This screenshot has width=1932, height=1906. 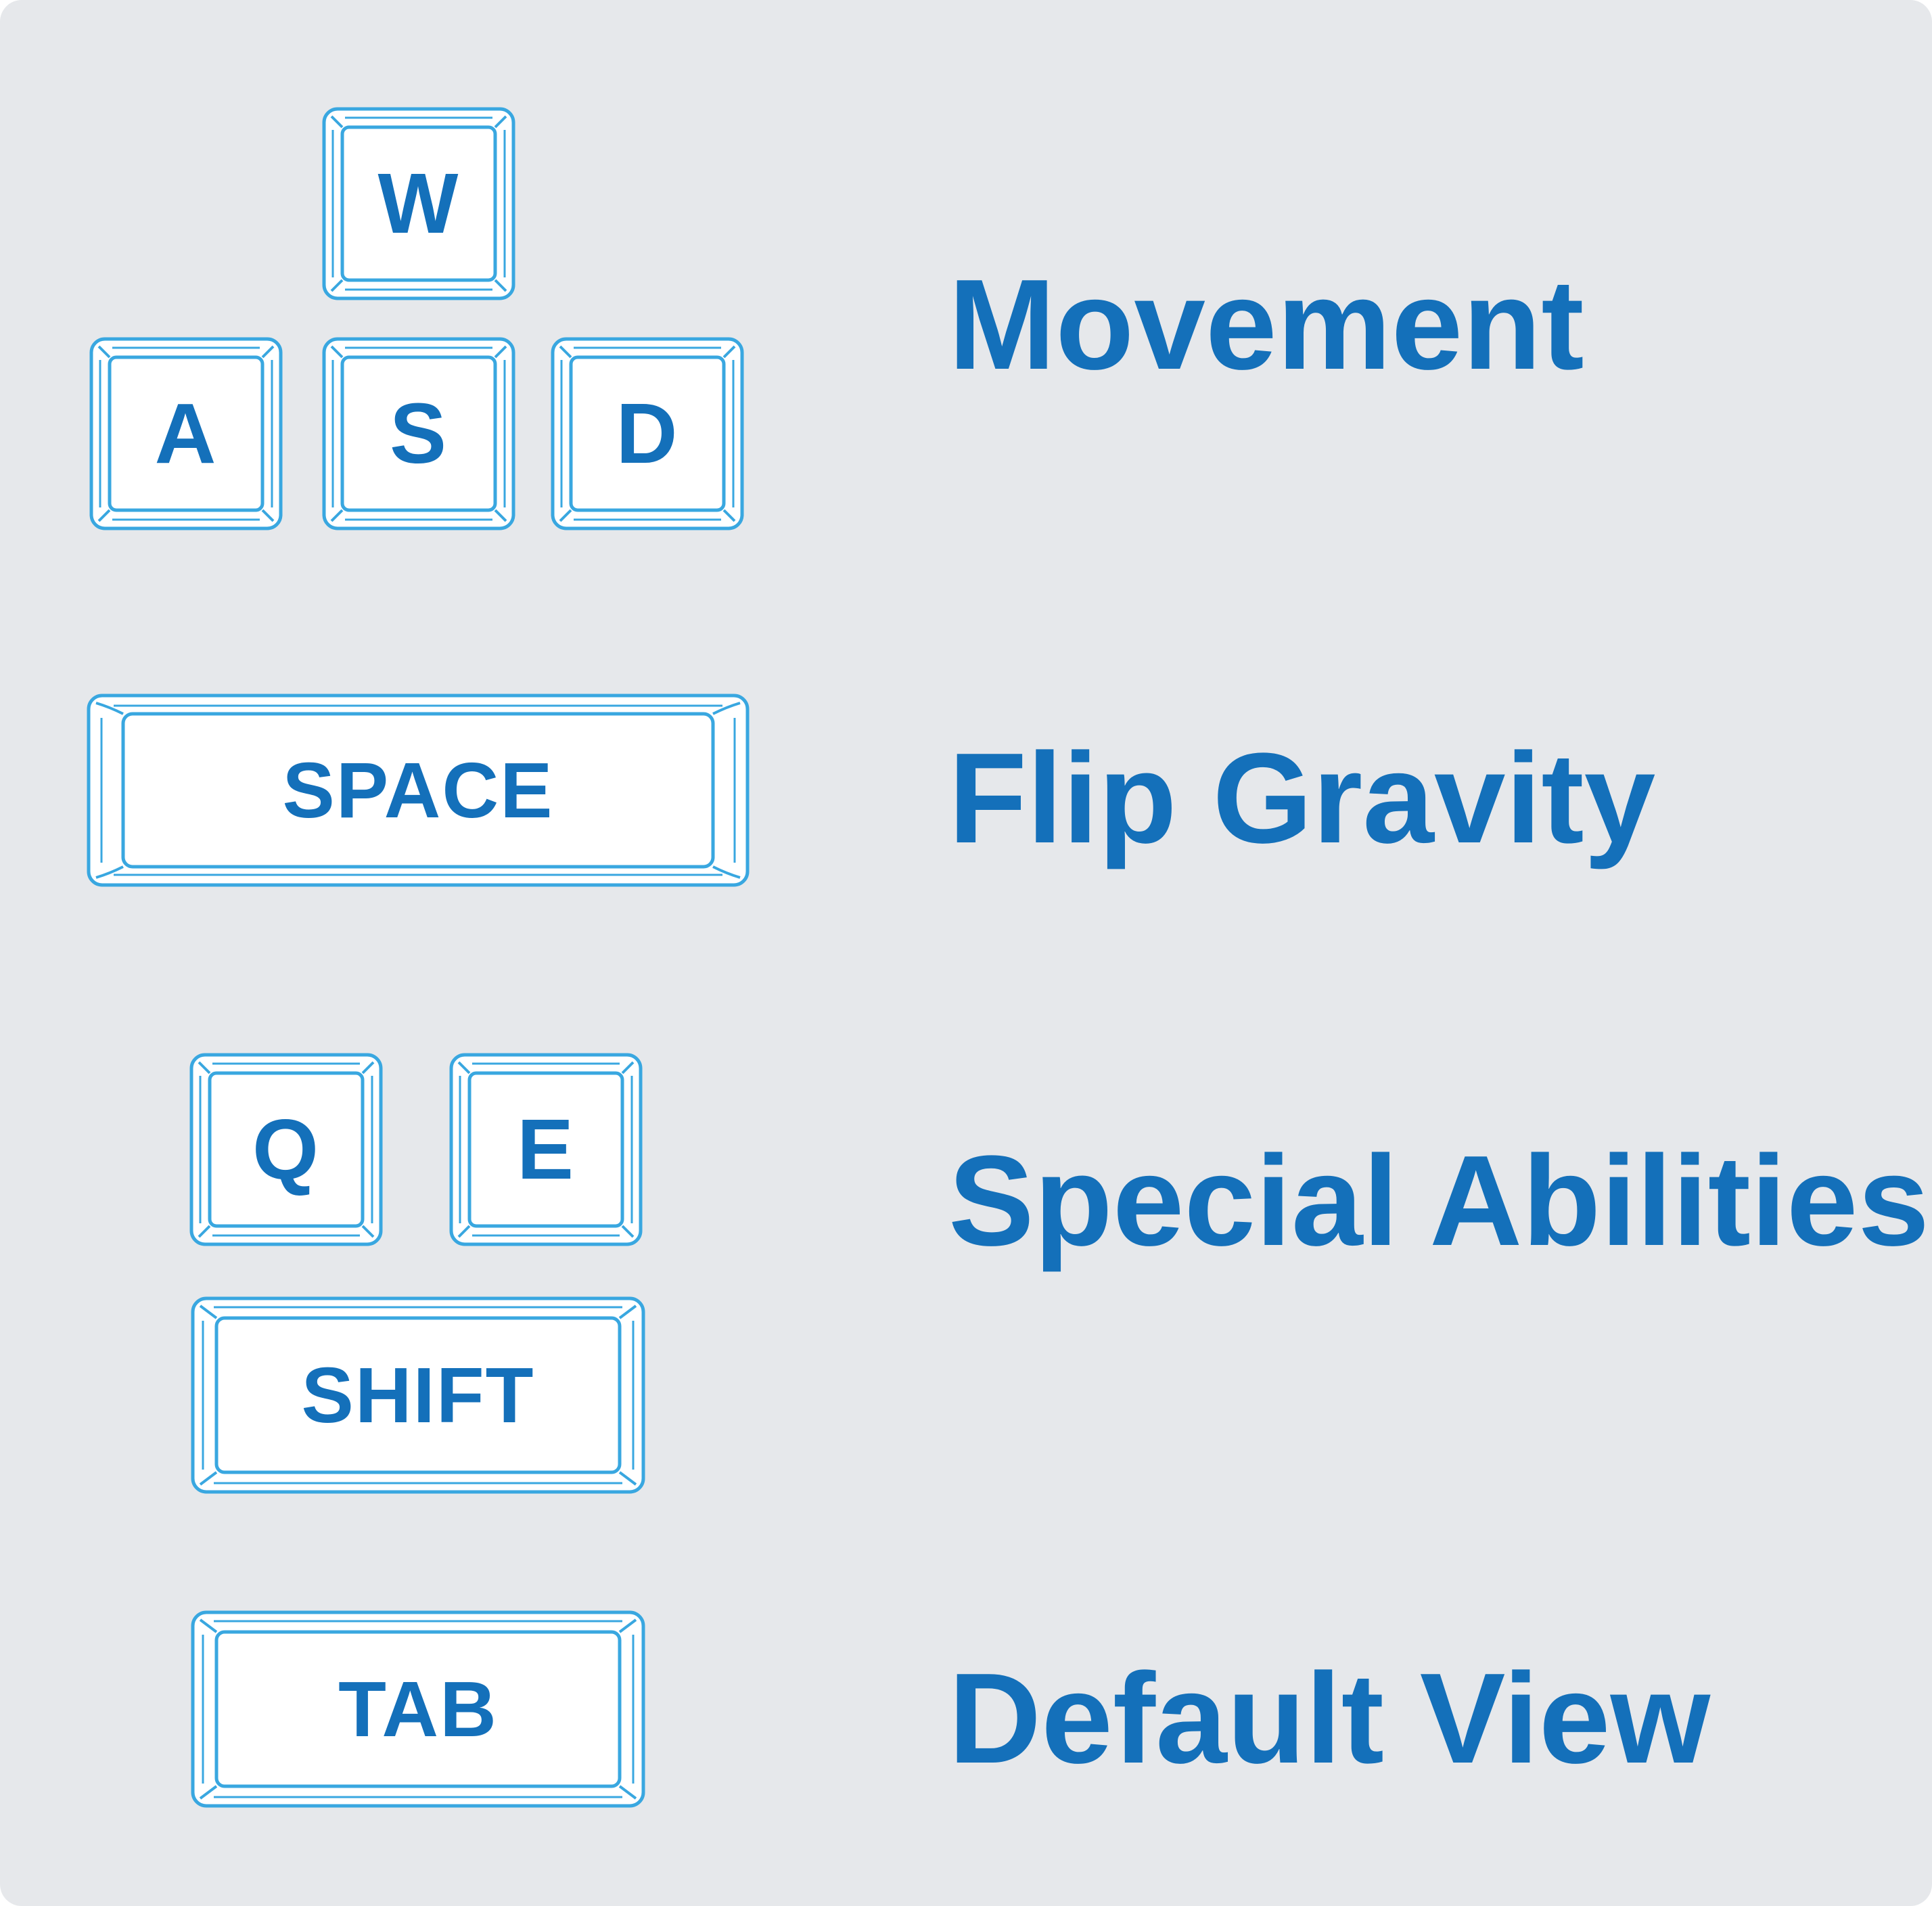 I want to click on key-label: SHIFT, so click(x=418, y=1395).